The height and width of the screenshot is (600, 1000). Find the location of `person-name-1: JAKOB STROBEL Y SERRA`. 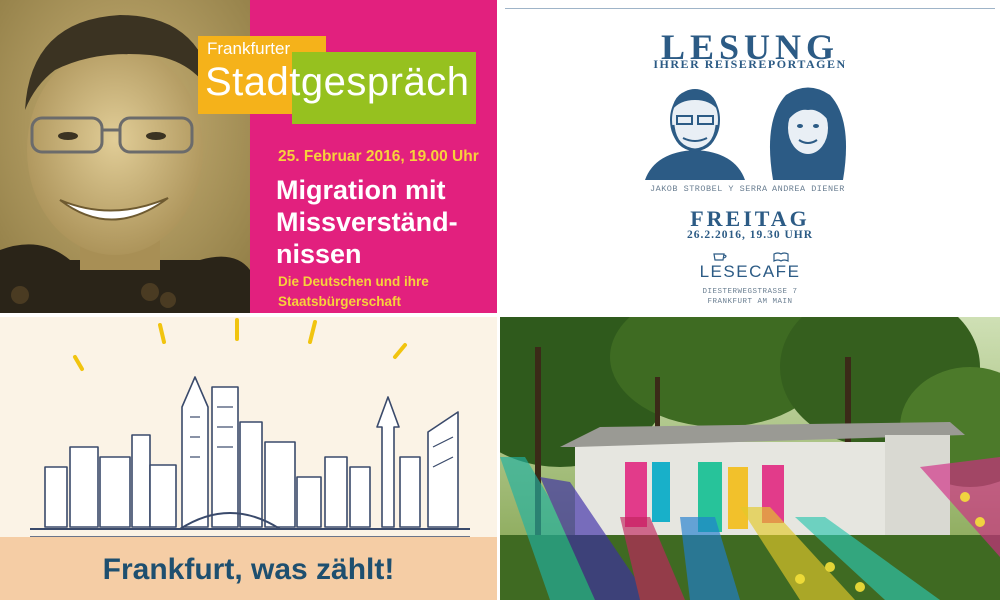

person-name-1: JAKOB STROBEL Y SERRA is located at coordinates (709, 189).